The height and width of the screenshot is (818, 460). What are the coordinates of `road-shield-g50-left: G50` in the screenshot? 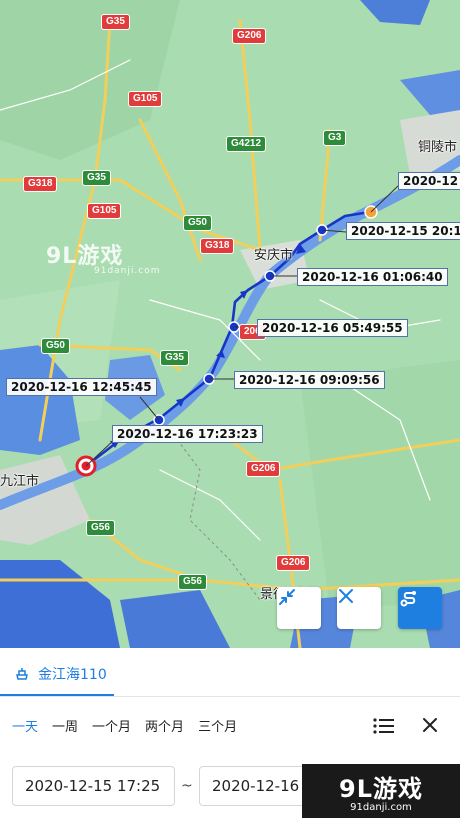 It's located at (55, 346).